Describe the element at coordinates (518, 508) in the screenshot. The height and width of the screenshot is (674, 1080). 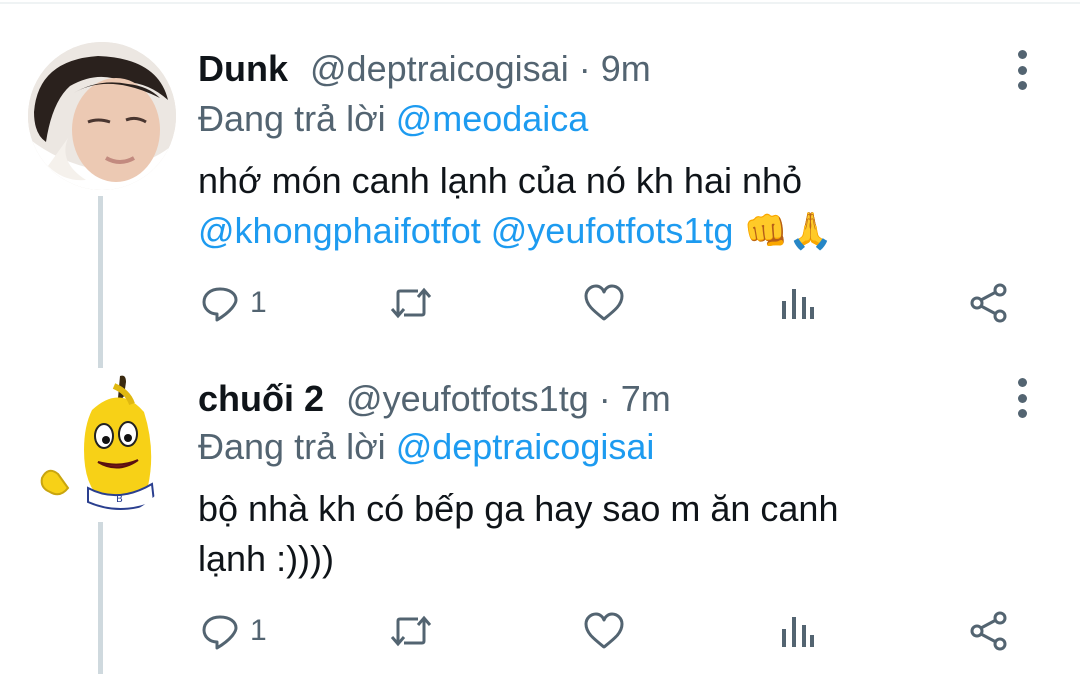
I see `tweet-text-line: bộ nhà kh có bếp ga hay sao m ăn canh` at that location.